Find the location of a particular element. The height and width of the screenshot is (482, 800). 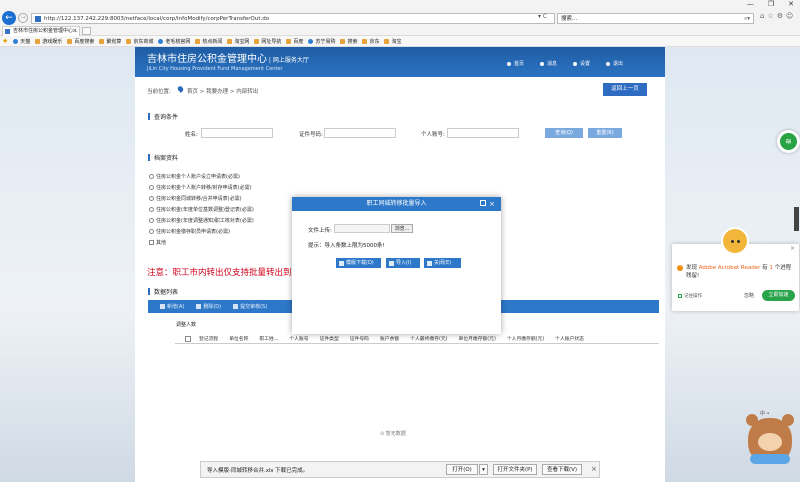

maximize-icon is located at coordinates (483, 203).